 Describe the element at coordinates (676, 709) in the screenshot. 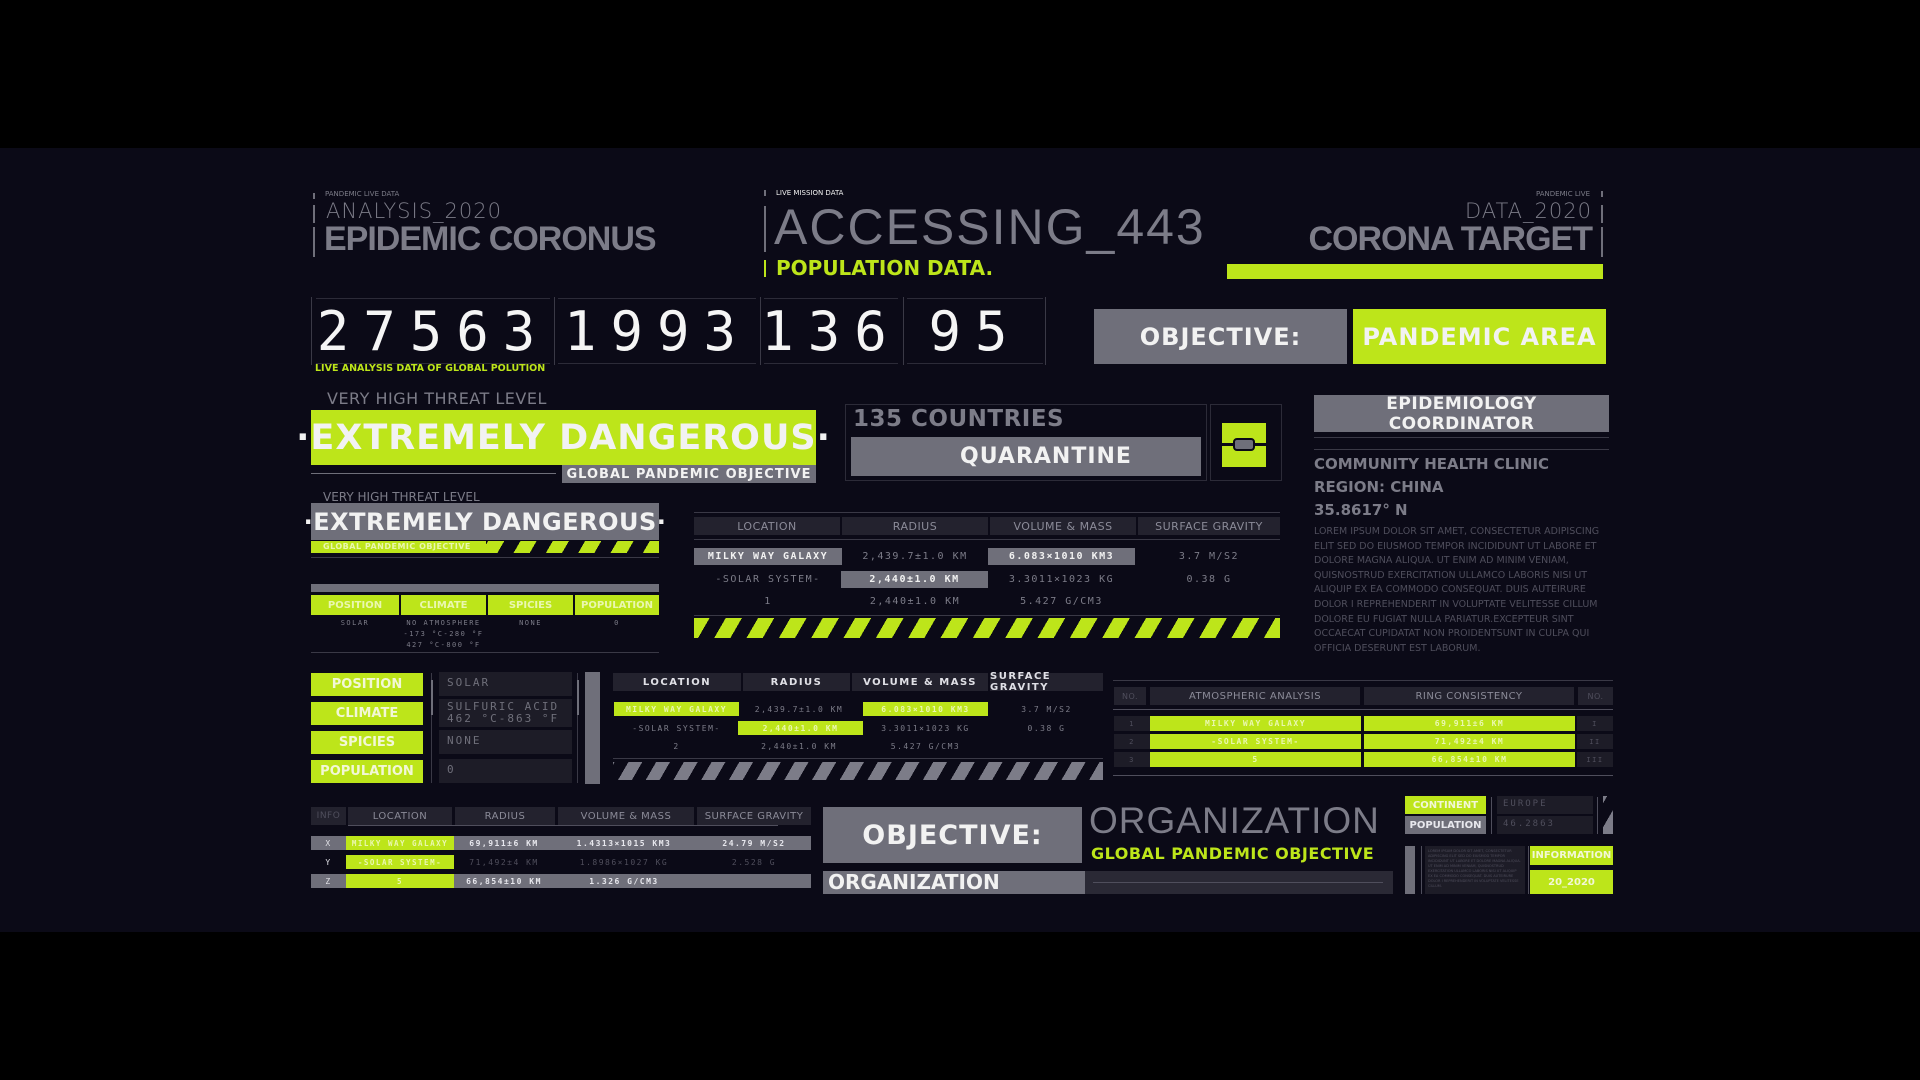

I see `table-middle-cell: MILKY WAY GALAXY` at that location.